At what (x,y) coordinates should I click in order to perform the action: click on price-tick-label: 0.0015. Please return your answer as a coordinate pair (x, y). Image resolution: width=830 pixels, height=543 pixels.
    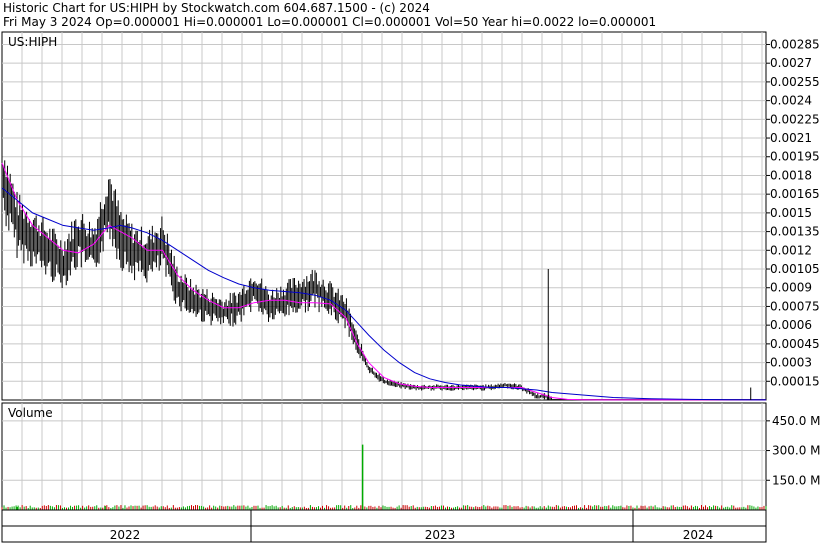
    Looking at the image, I should click on (791, 213).